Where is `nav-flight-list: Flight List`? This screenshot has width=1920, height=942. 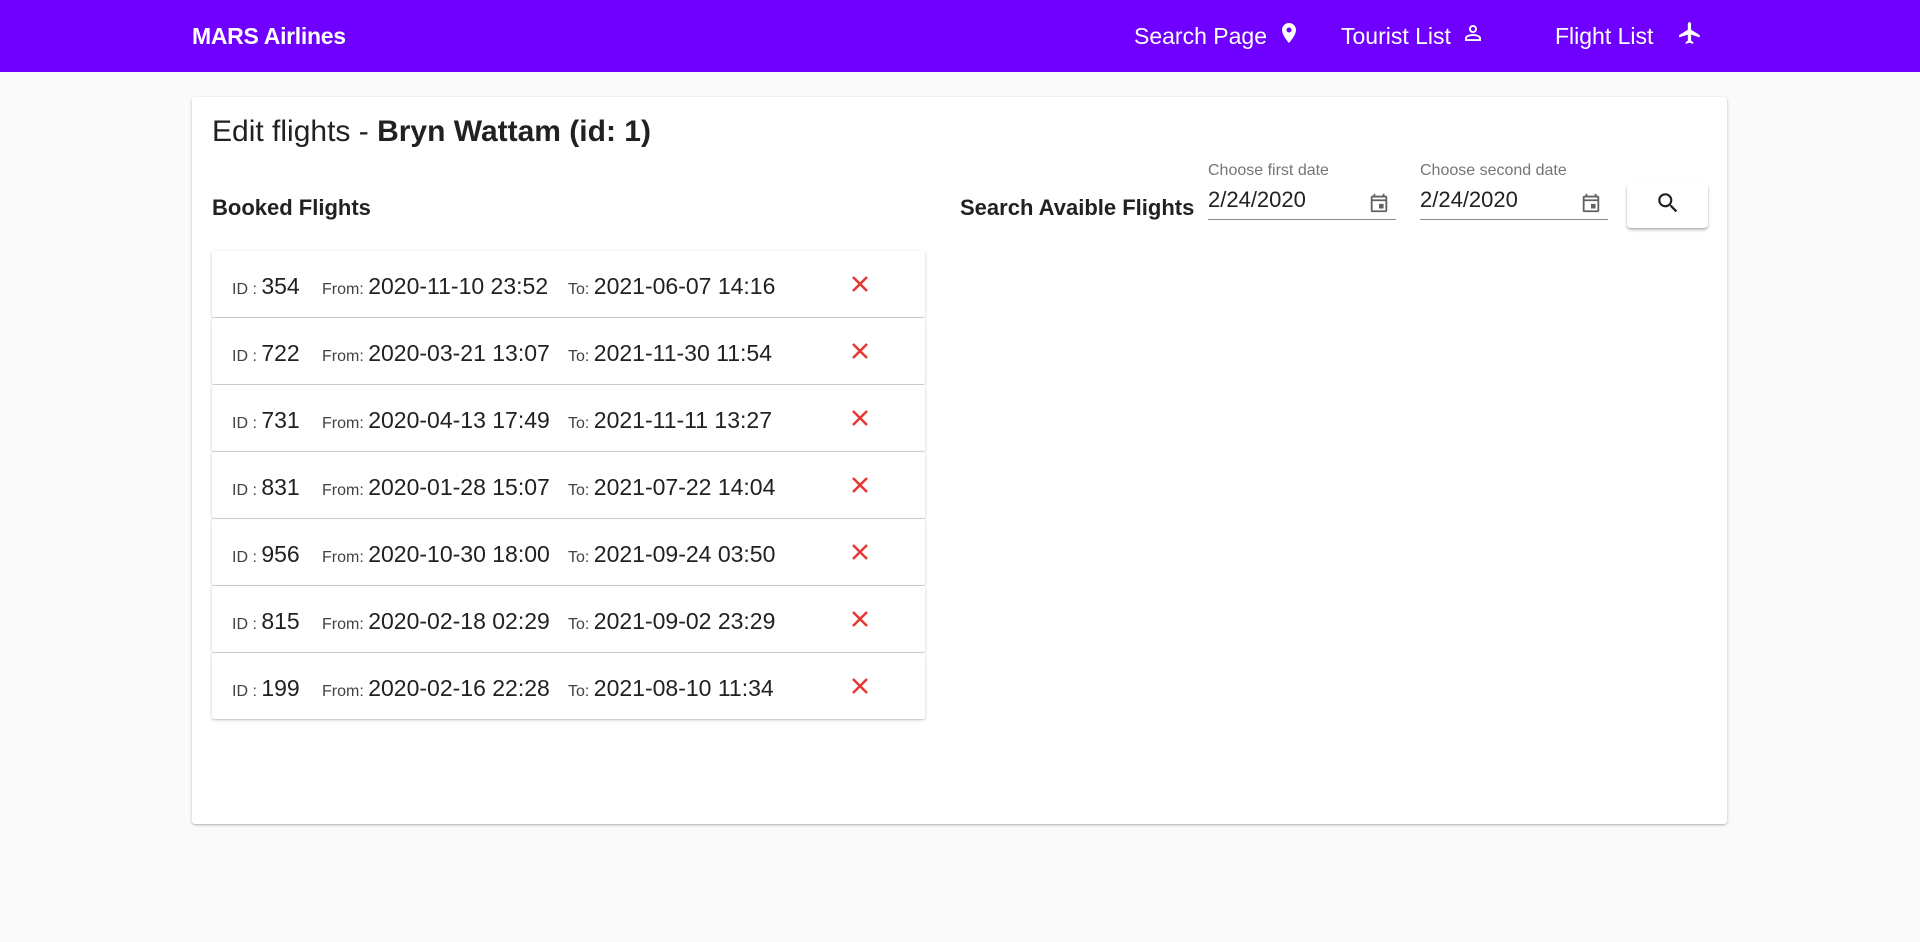 nav-flight-list: Flight List is located at coordinates (1629, 36).